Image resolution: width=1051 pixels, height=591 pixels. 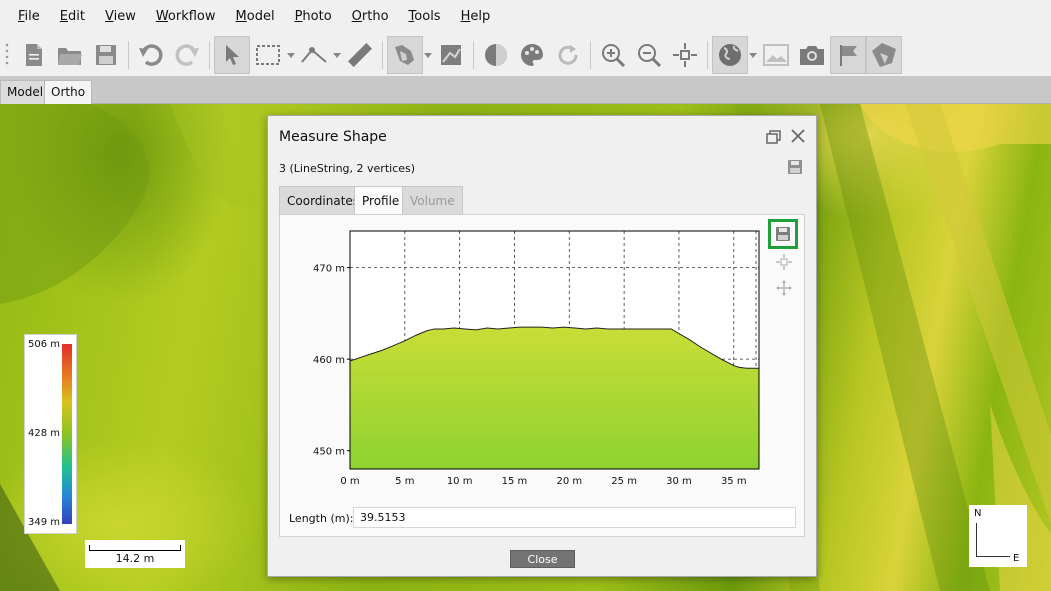 I want to click on compass: N E, so click(x=998, y=536).